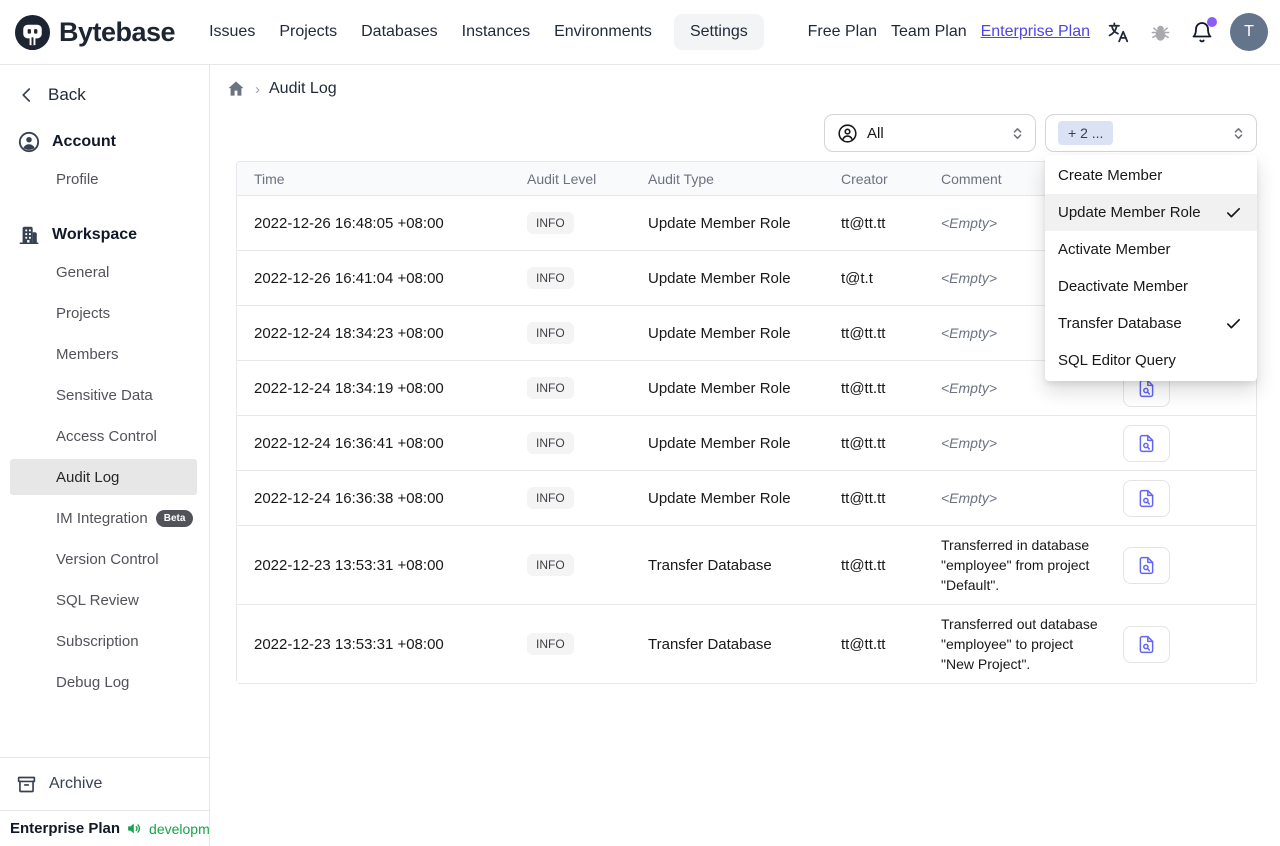  Describe the element at coordinates (349, 498) in the screenshot. I see `row-time: 2022-12-24 16:36:38 +08:00` at that location.